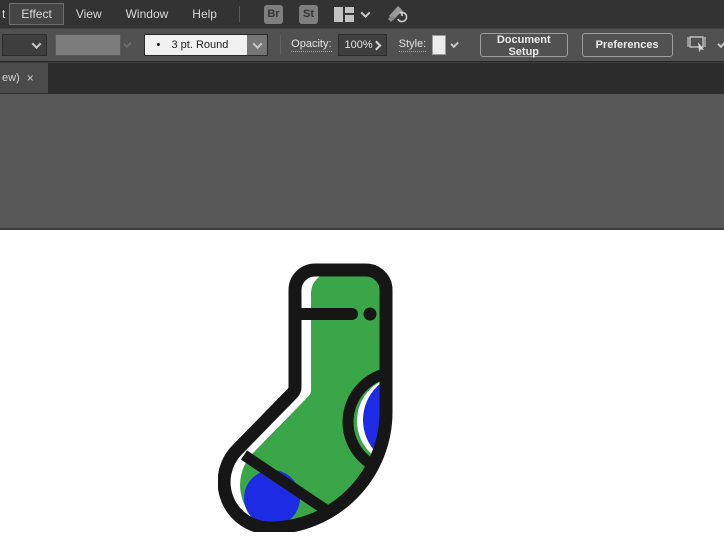  Describe the element at coordinates (4, 14) in the screenshot. I see `menu-item-partial: t` at that location.